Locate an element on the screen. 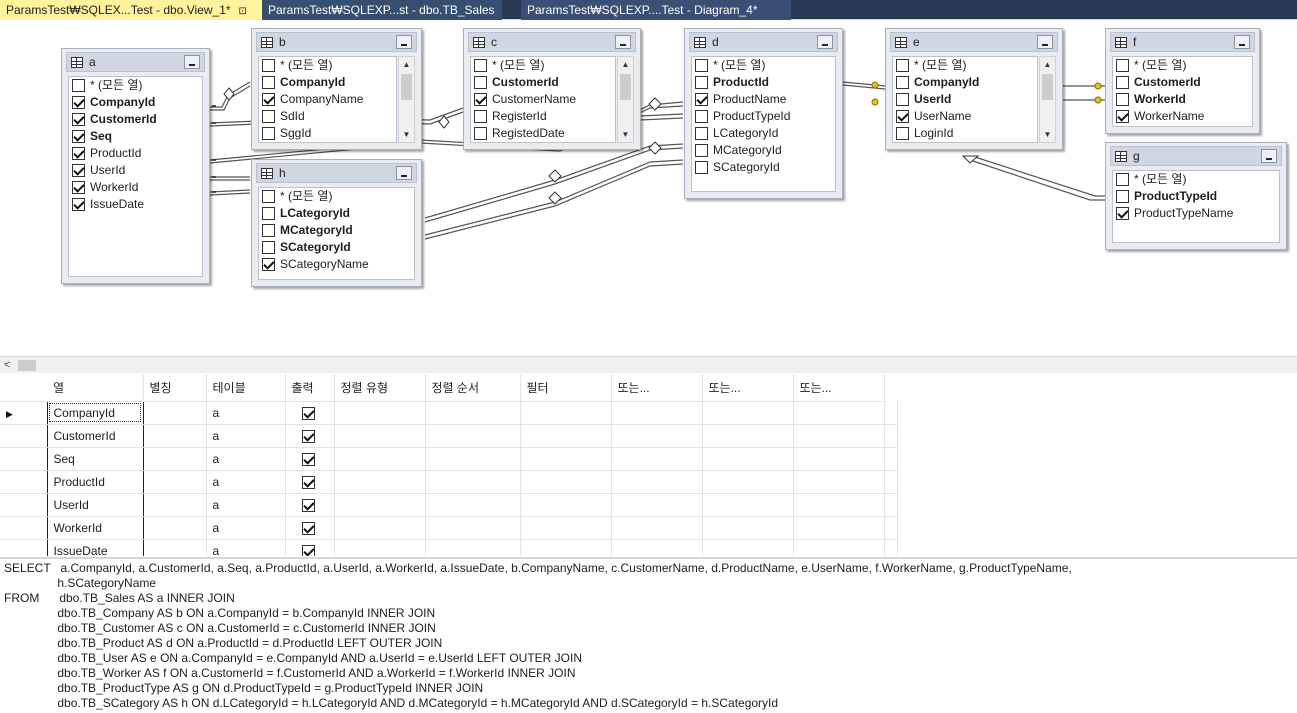  column-row: CompanyId is located at coordinates (327, 82).